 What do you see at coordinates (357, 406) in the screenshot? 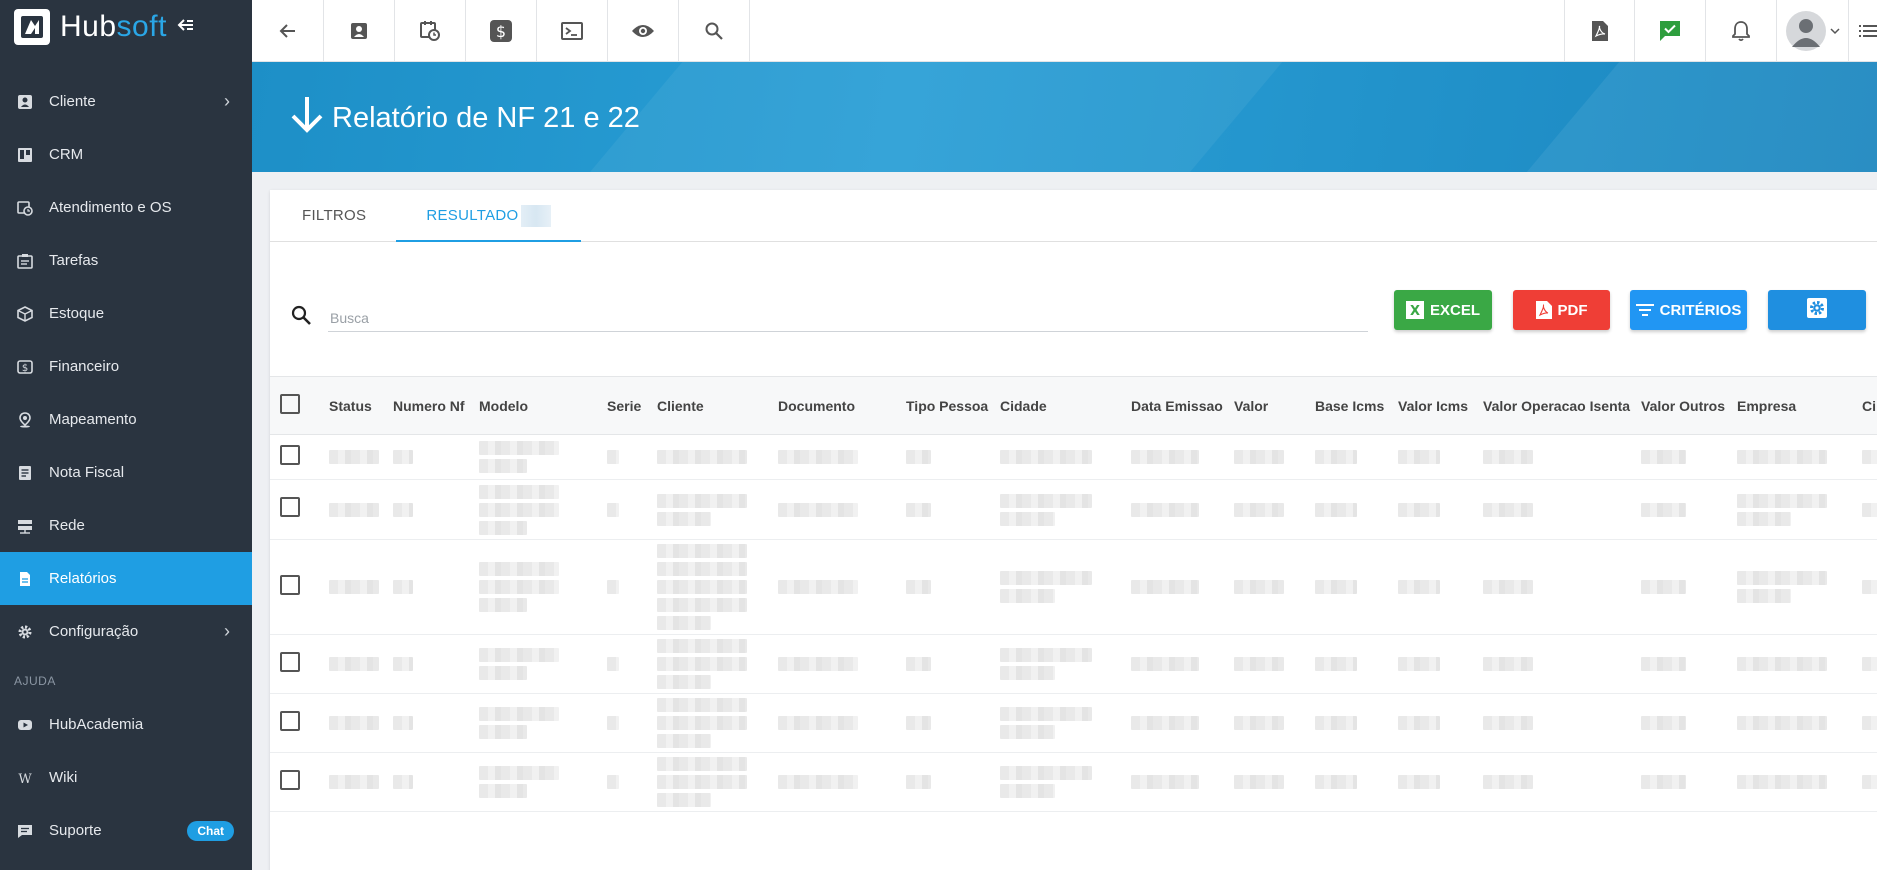
I see `column-header: Status` at bounding box center [357, 406].